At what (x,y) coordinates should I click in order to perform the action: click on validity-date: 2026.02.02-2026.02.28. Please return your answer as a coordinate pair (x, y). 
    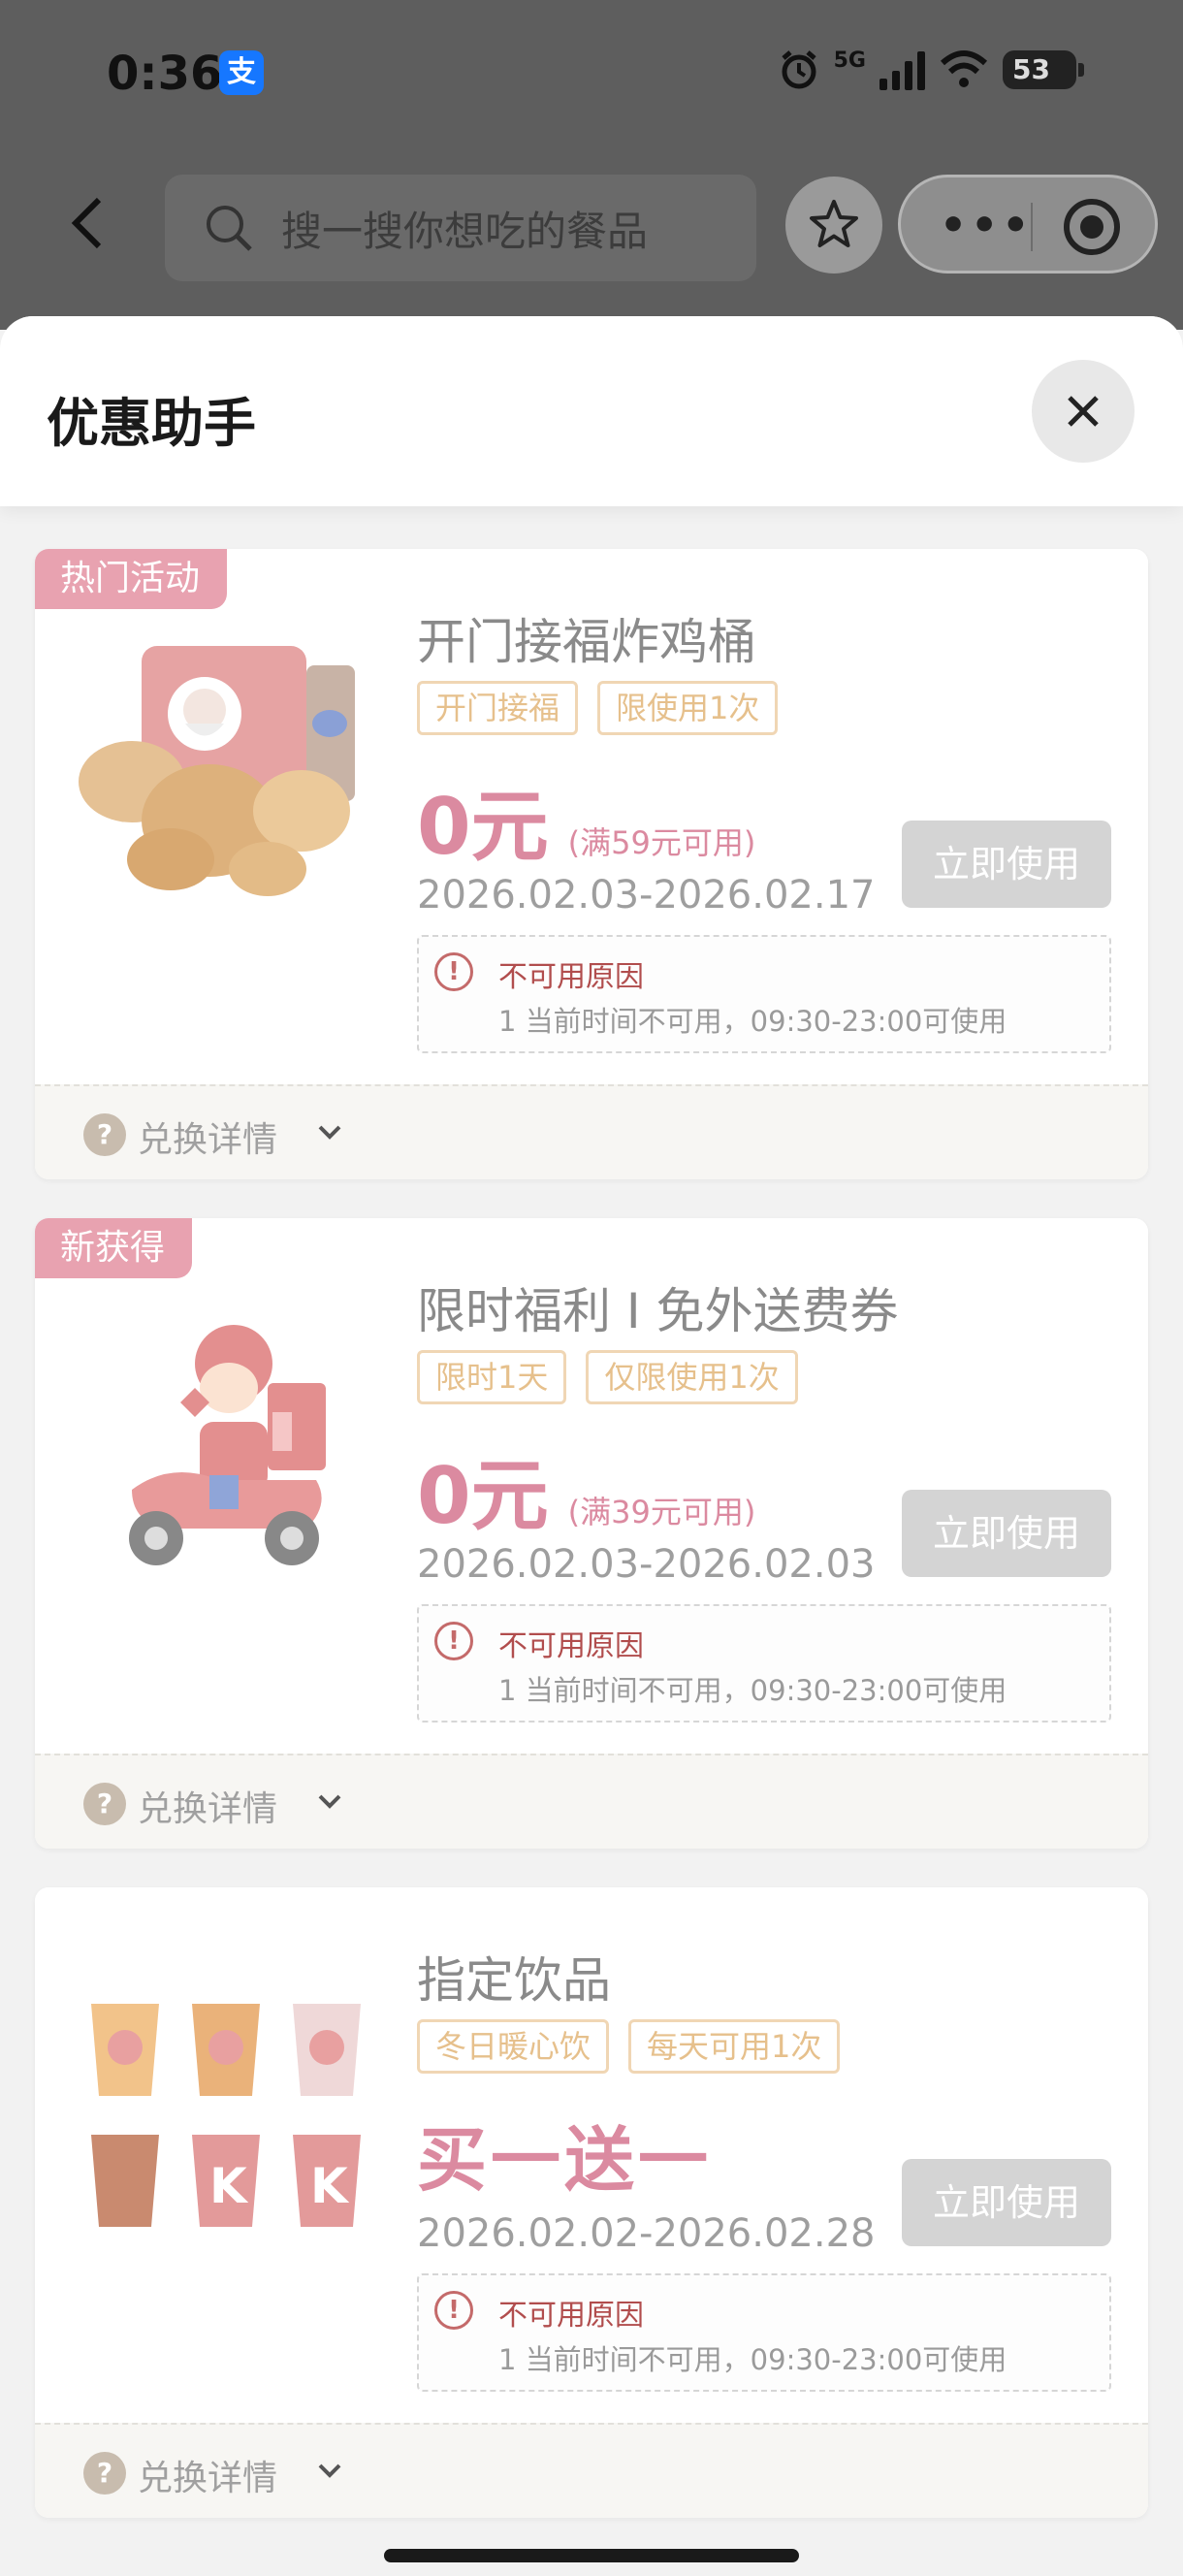
    Looking at the image, I should click on (646, 2233).